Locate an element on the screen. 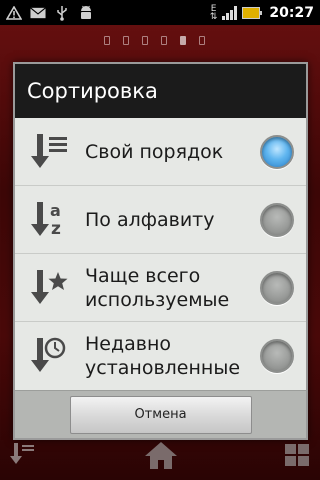  option-custom-order: Свой порядок is located at coordinates (160, 152).